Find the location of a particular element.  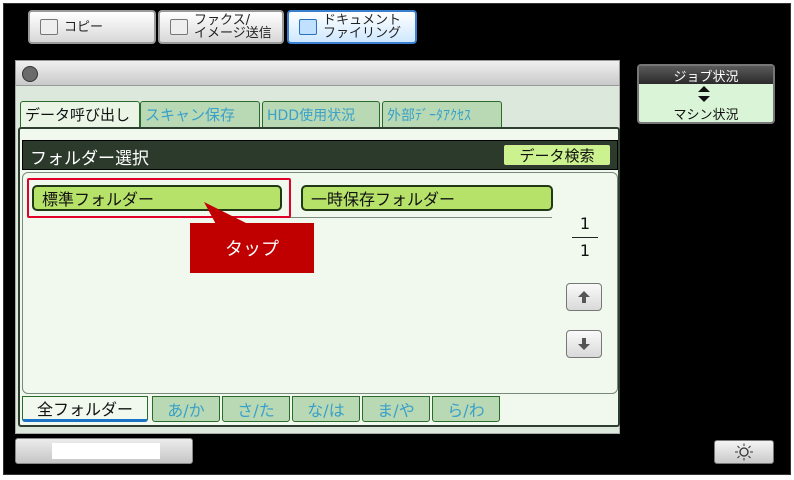

page-current: 1 is located at coordinates (585, 223).